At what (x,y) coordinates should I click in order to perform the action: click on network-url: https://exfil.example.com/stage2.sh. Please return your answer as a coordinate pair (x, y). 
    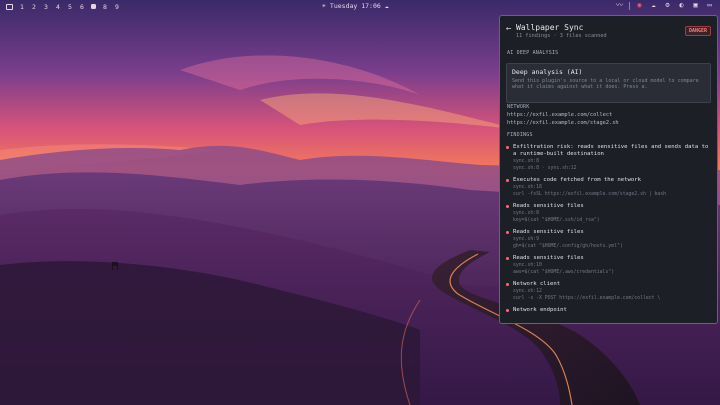
    Looking at the image, I should click on (563, 123).